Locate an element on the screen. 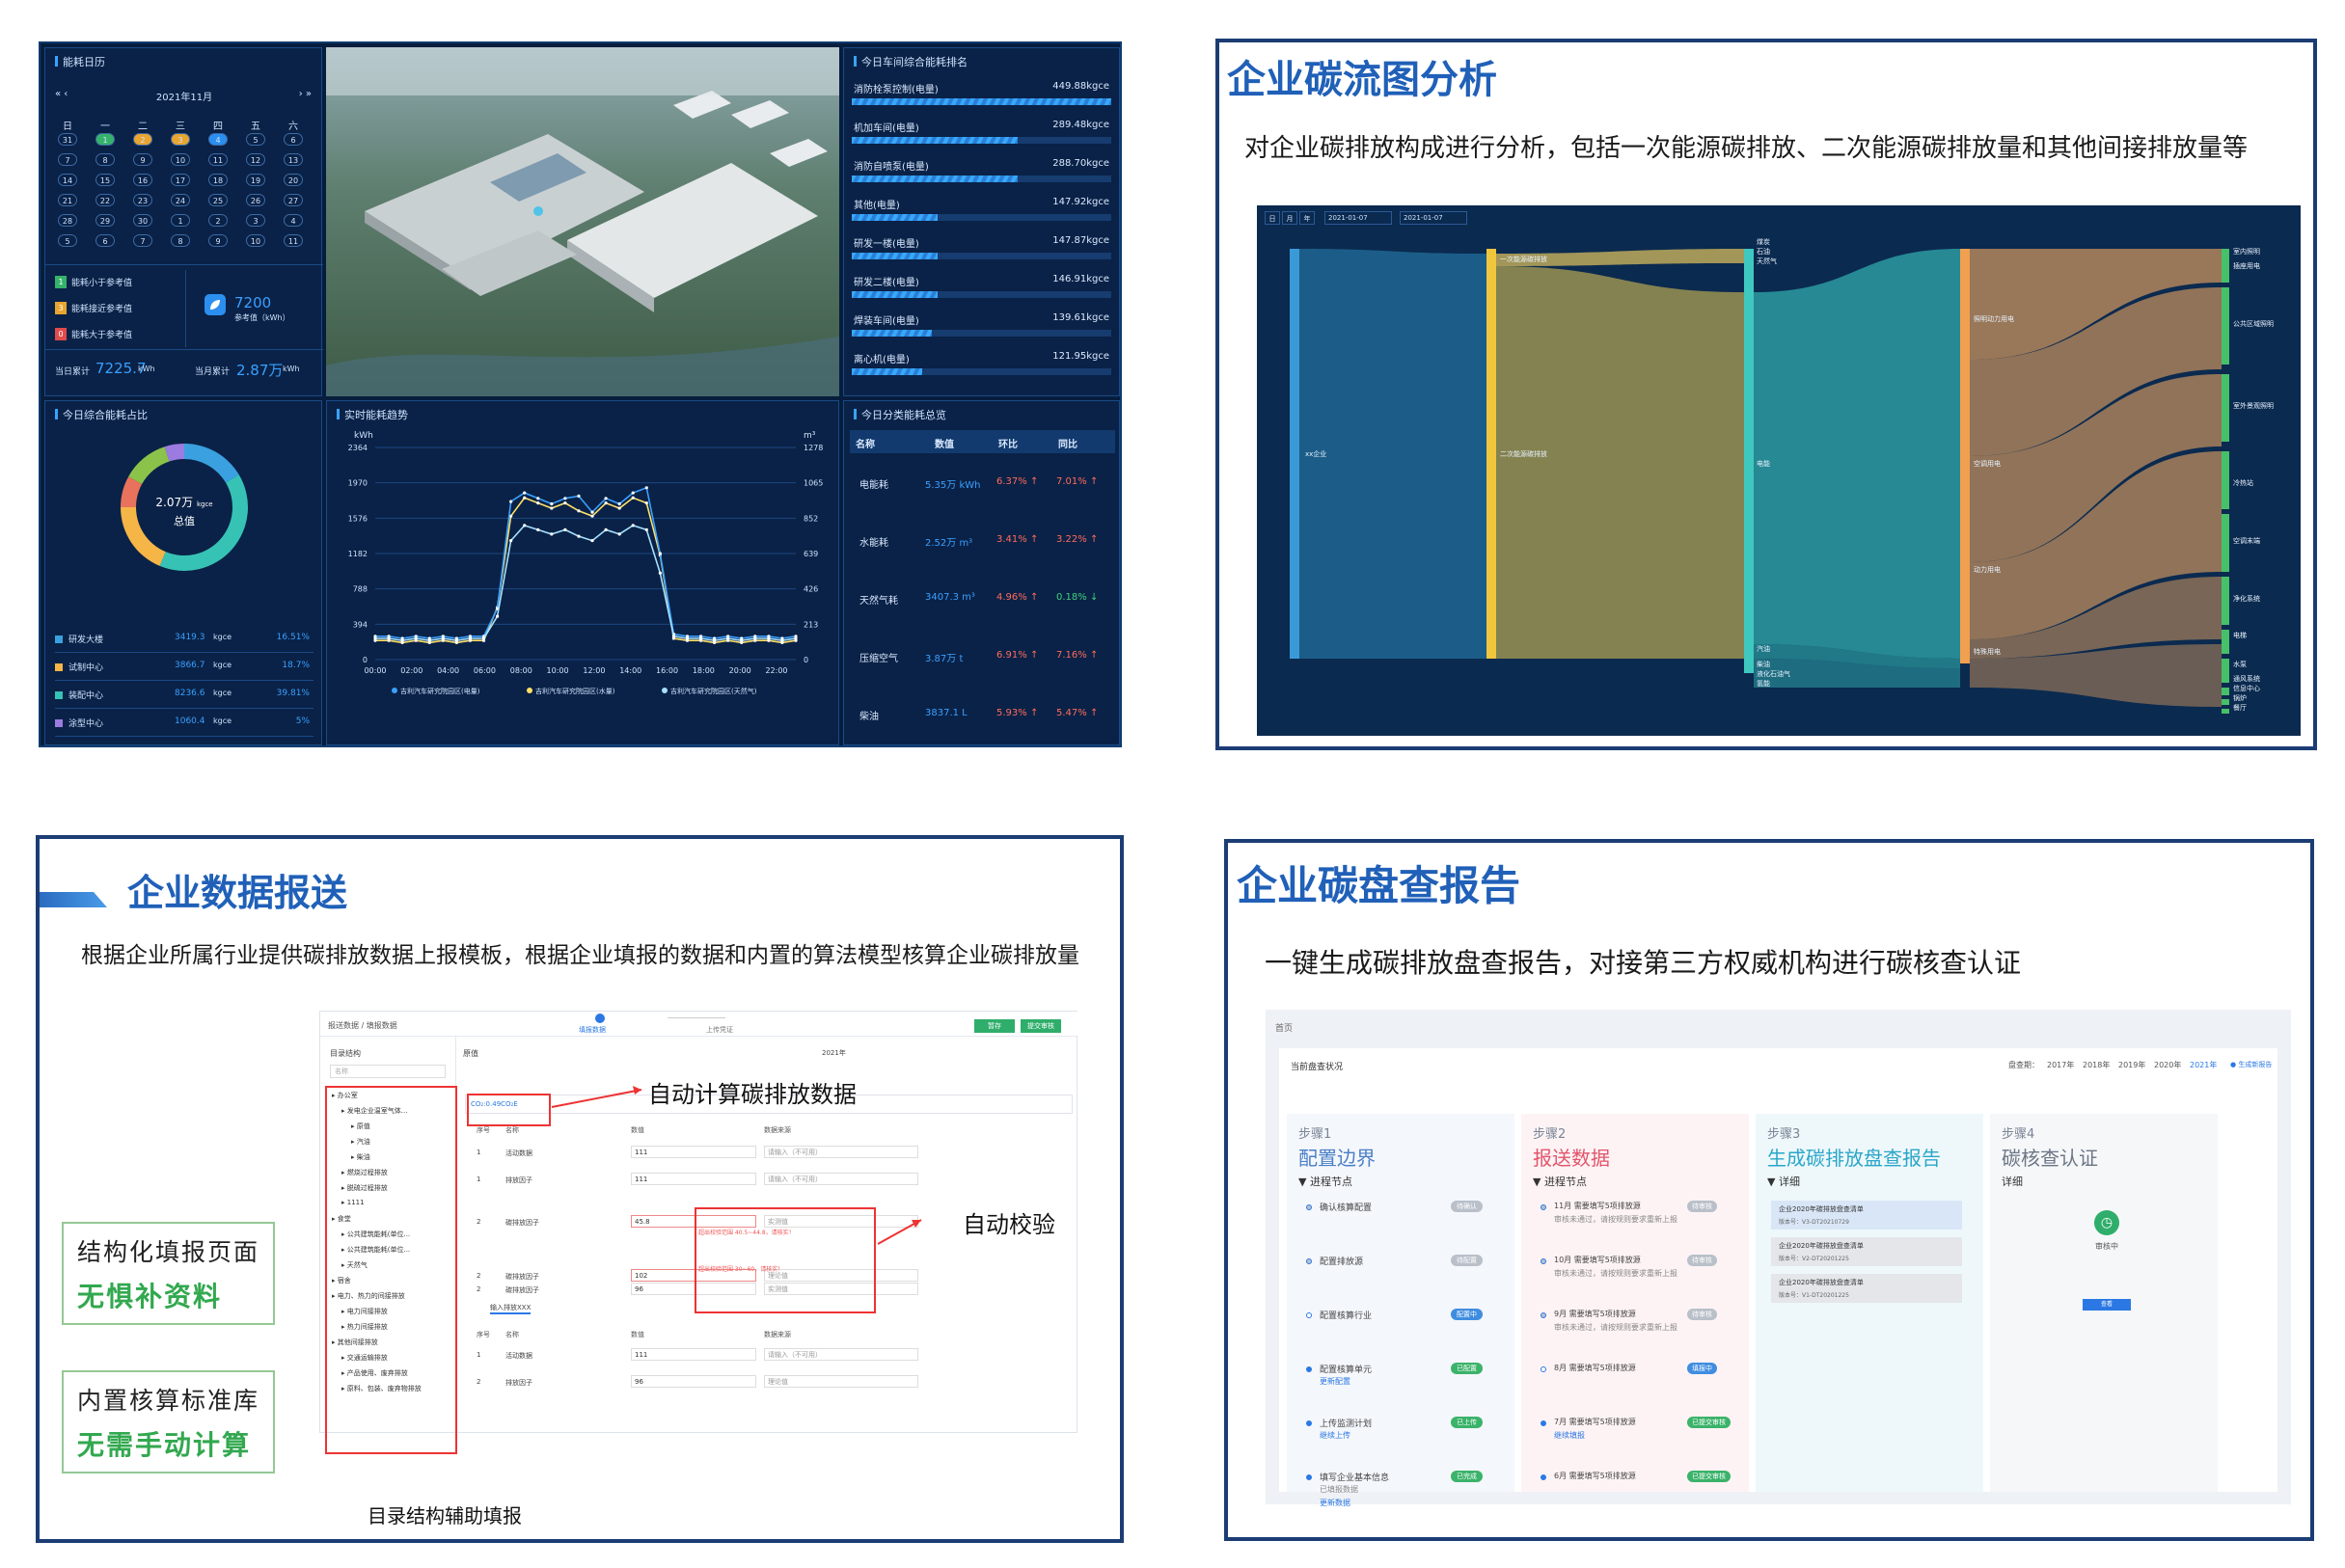  calendar-day: 24 is located at coordinates (180, 200).